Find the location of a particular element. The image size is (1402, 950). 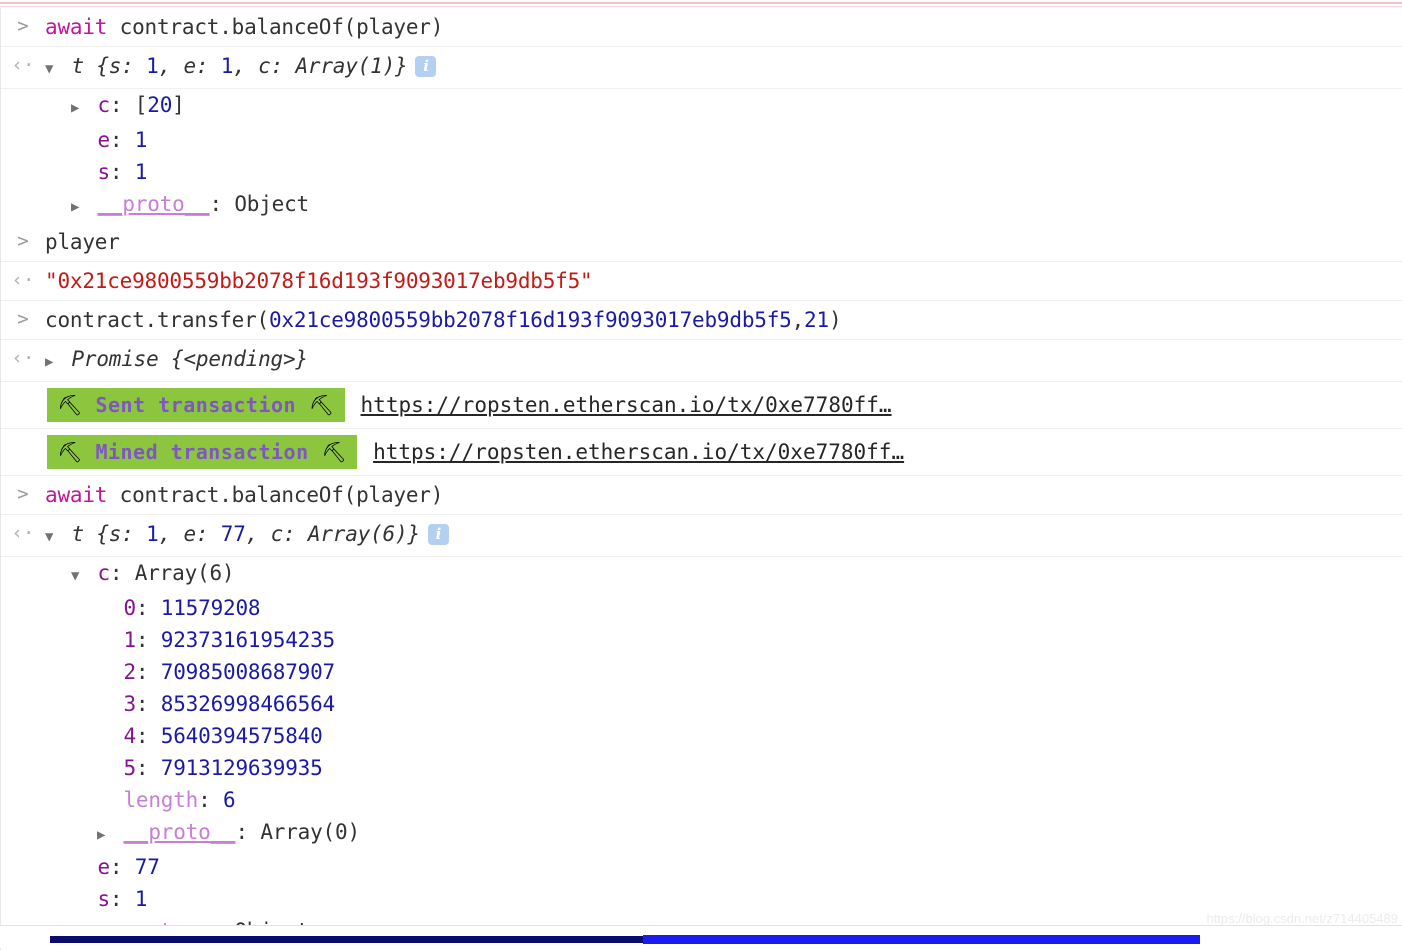

object-property-row: 5: 7913129639935 is located at coordinates (701, 768).